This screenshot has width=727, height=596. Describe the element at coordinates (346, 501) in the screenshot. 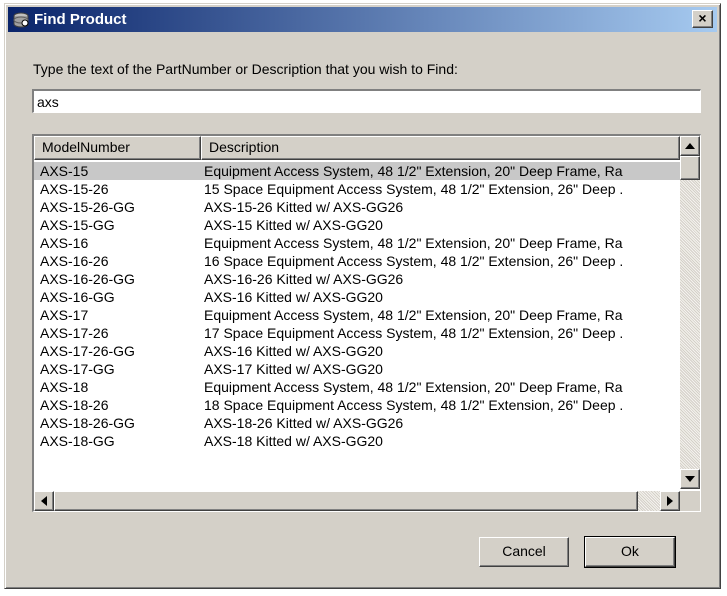

I see `horizontal-scroll-thumb` at that location.